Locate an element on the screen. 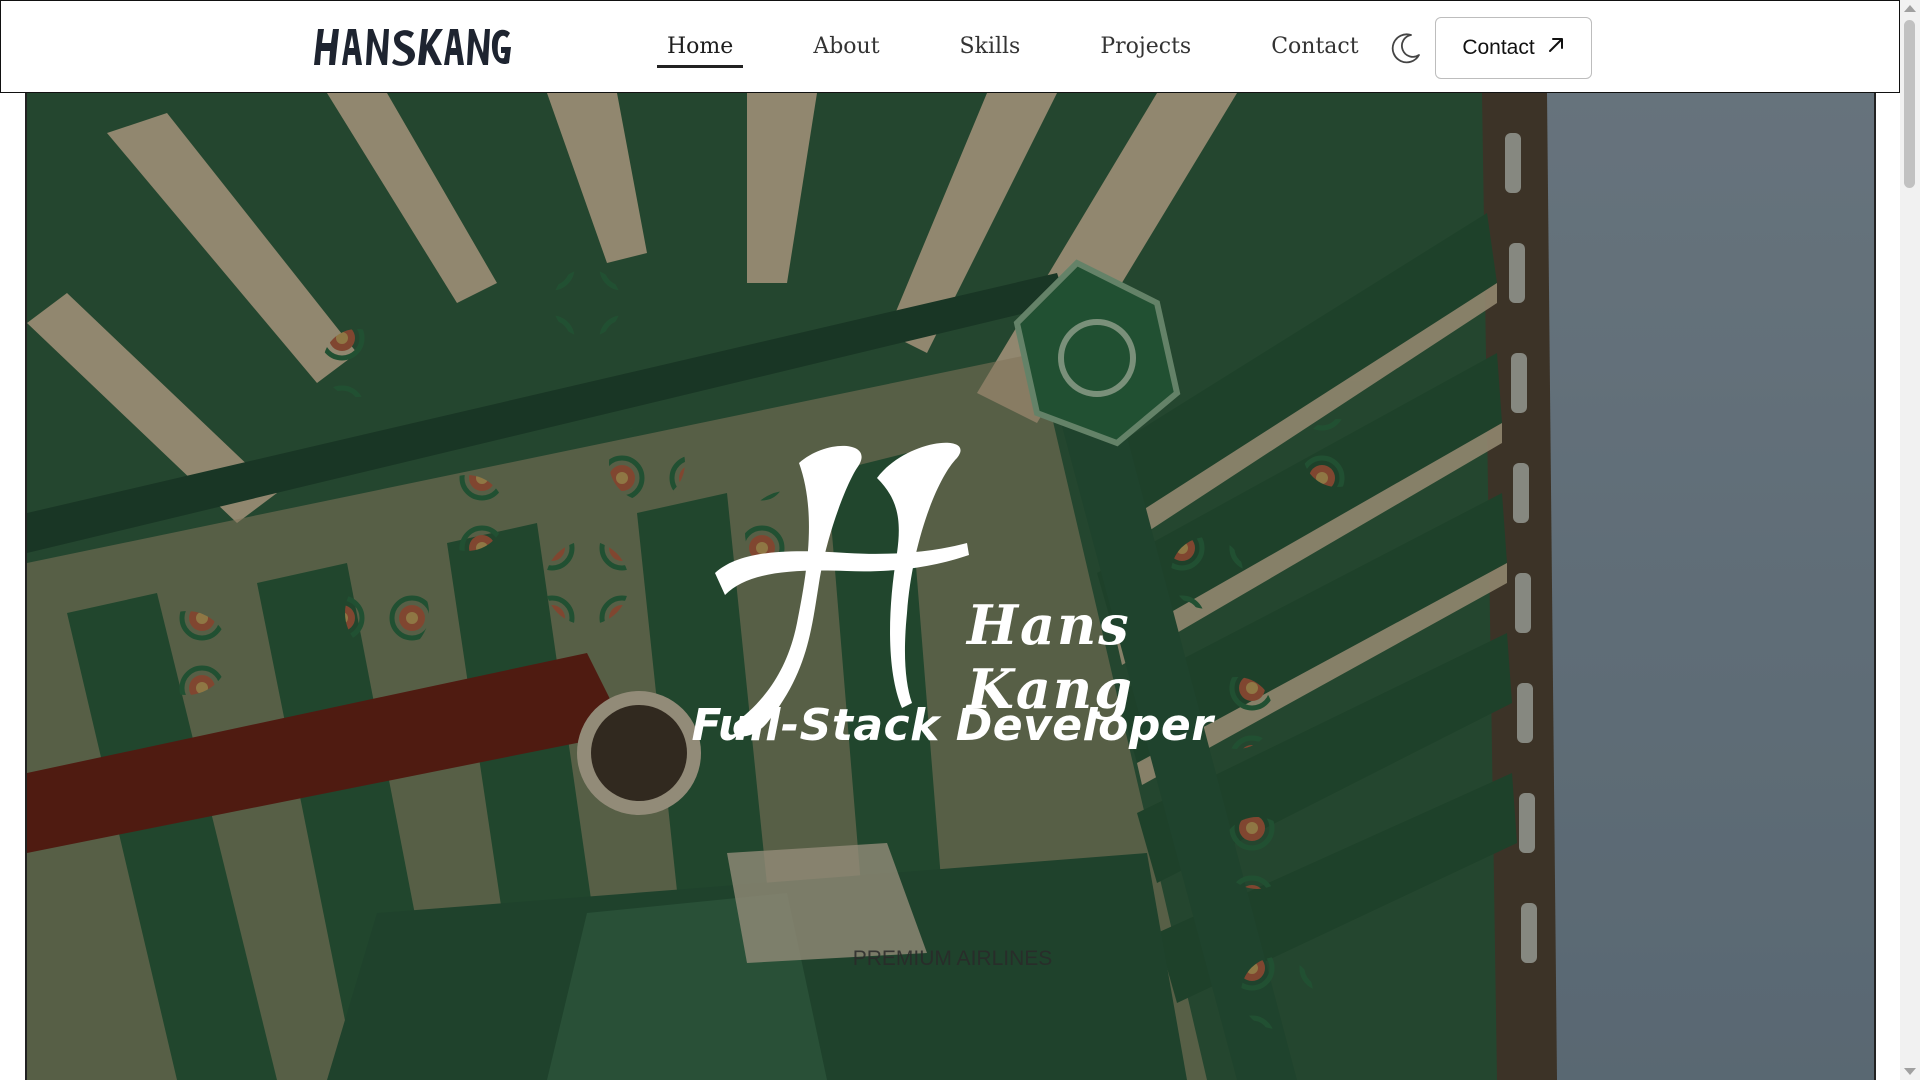  contact-button: Contact is located at coordinates (1513, 48).